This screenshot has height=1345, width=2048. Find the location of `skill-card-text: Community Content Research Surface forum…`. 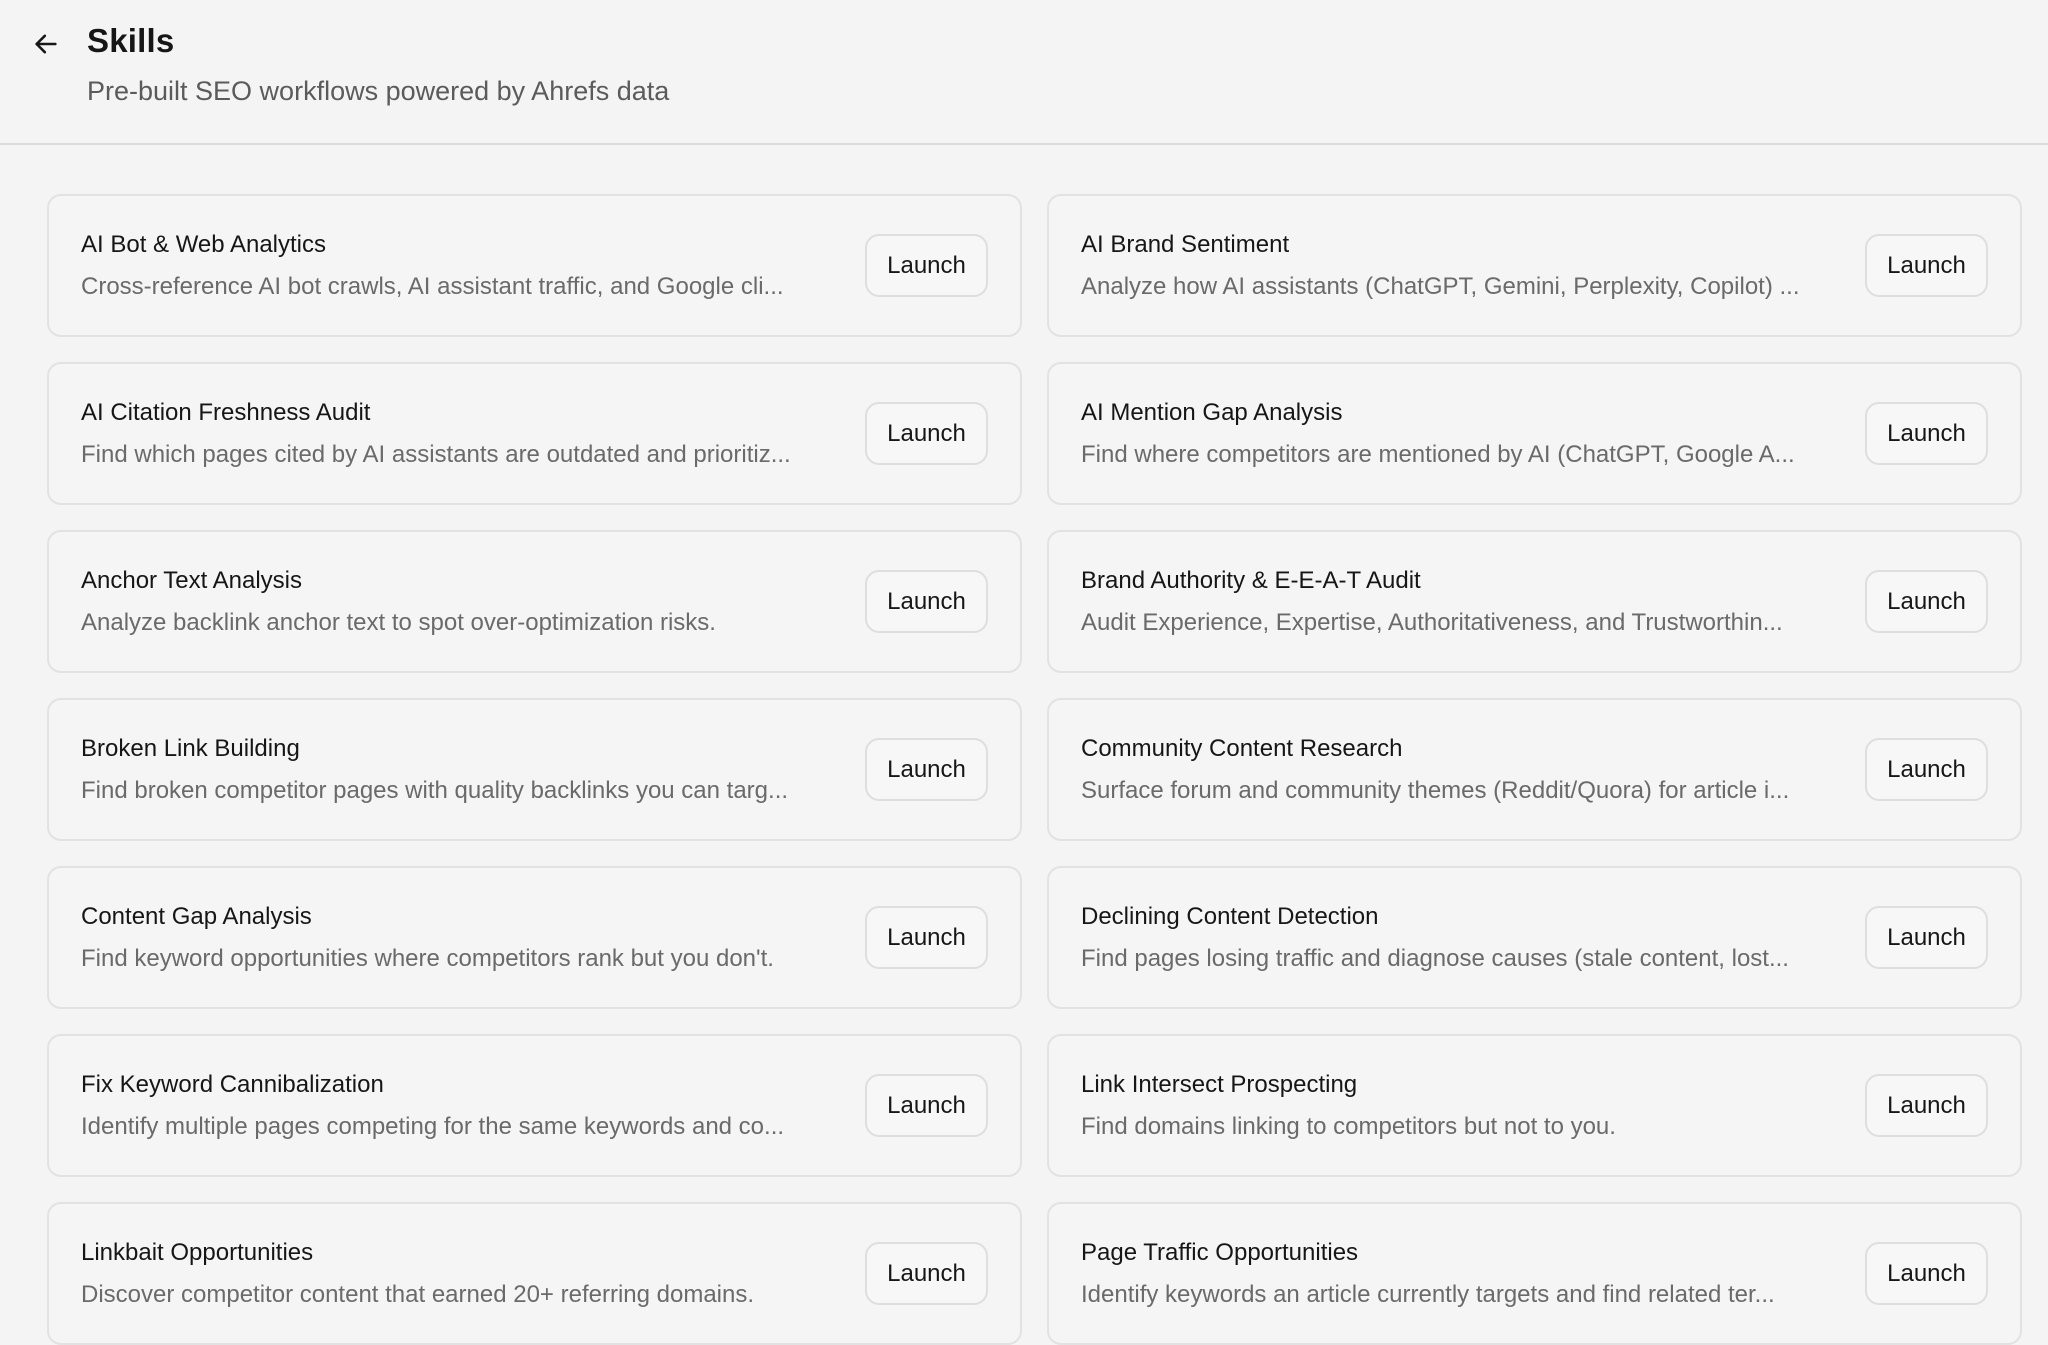

skill-card-text: Community Content Research Surface forum… is located at coordinates (1466, 770).